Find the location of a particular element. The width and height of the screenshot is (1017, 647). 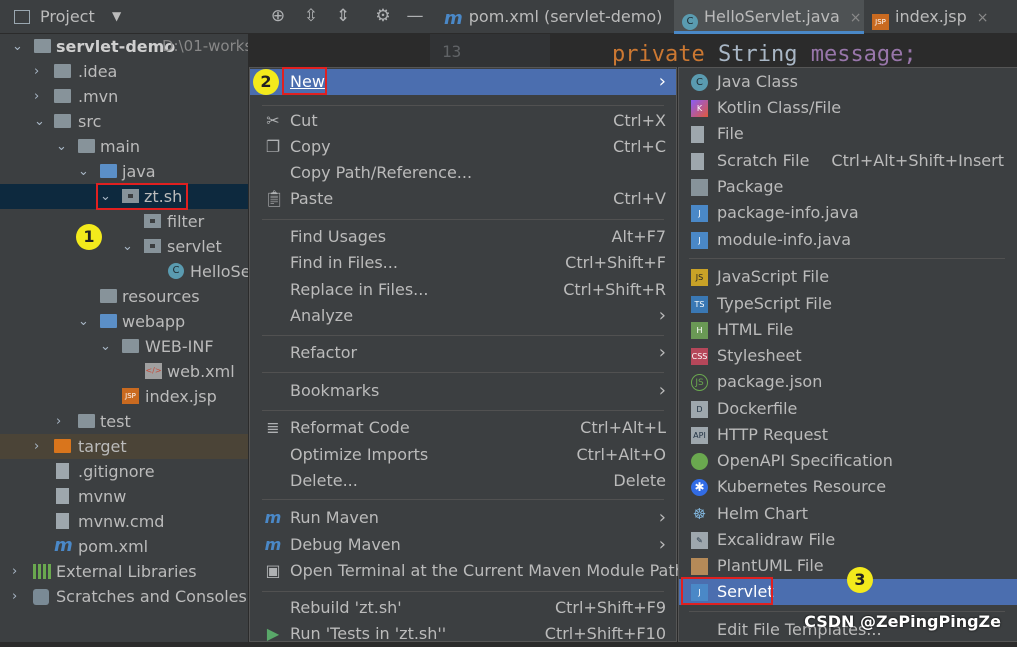

submenu-item-java-class: C Java Class is located at coordinates (848, 82).